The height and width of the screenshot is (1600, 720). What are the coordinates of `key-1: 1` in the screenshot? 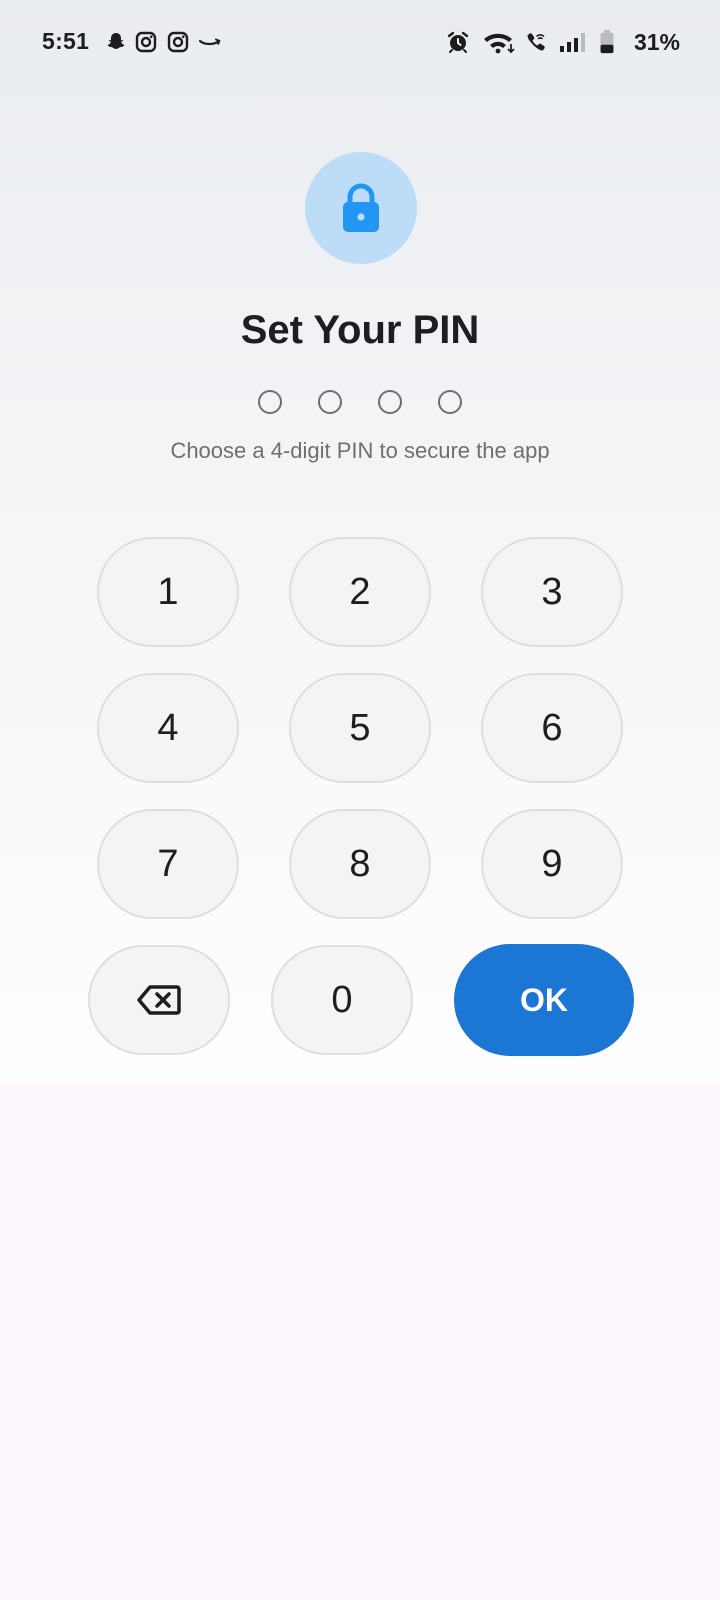 It's located at (168, 592).